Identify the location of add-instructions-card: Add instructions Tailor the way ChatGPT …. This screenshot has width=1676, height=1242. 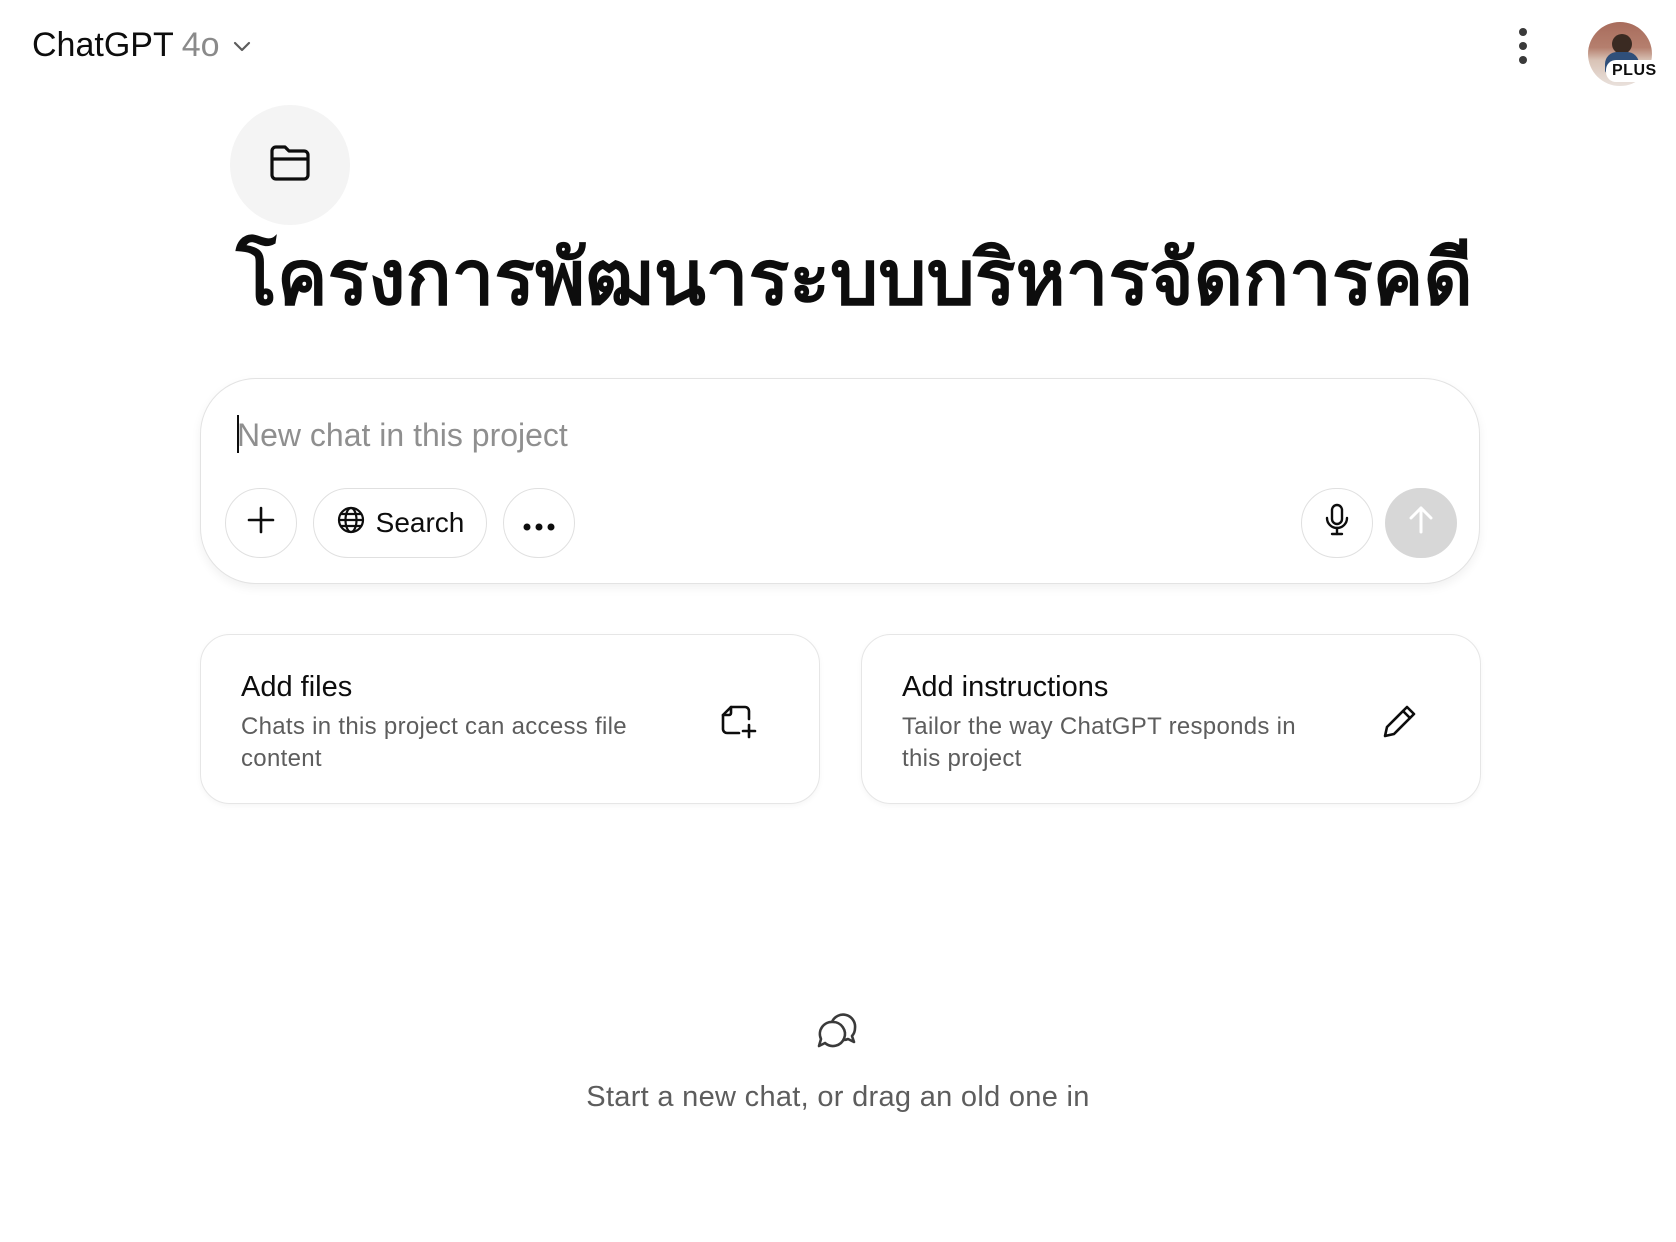
(1171, 719).